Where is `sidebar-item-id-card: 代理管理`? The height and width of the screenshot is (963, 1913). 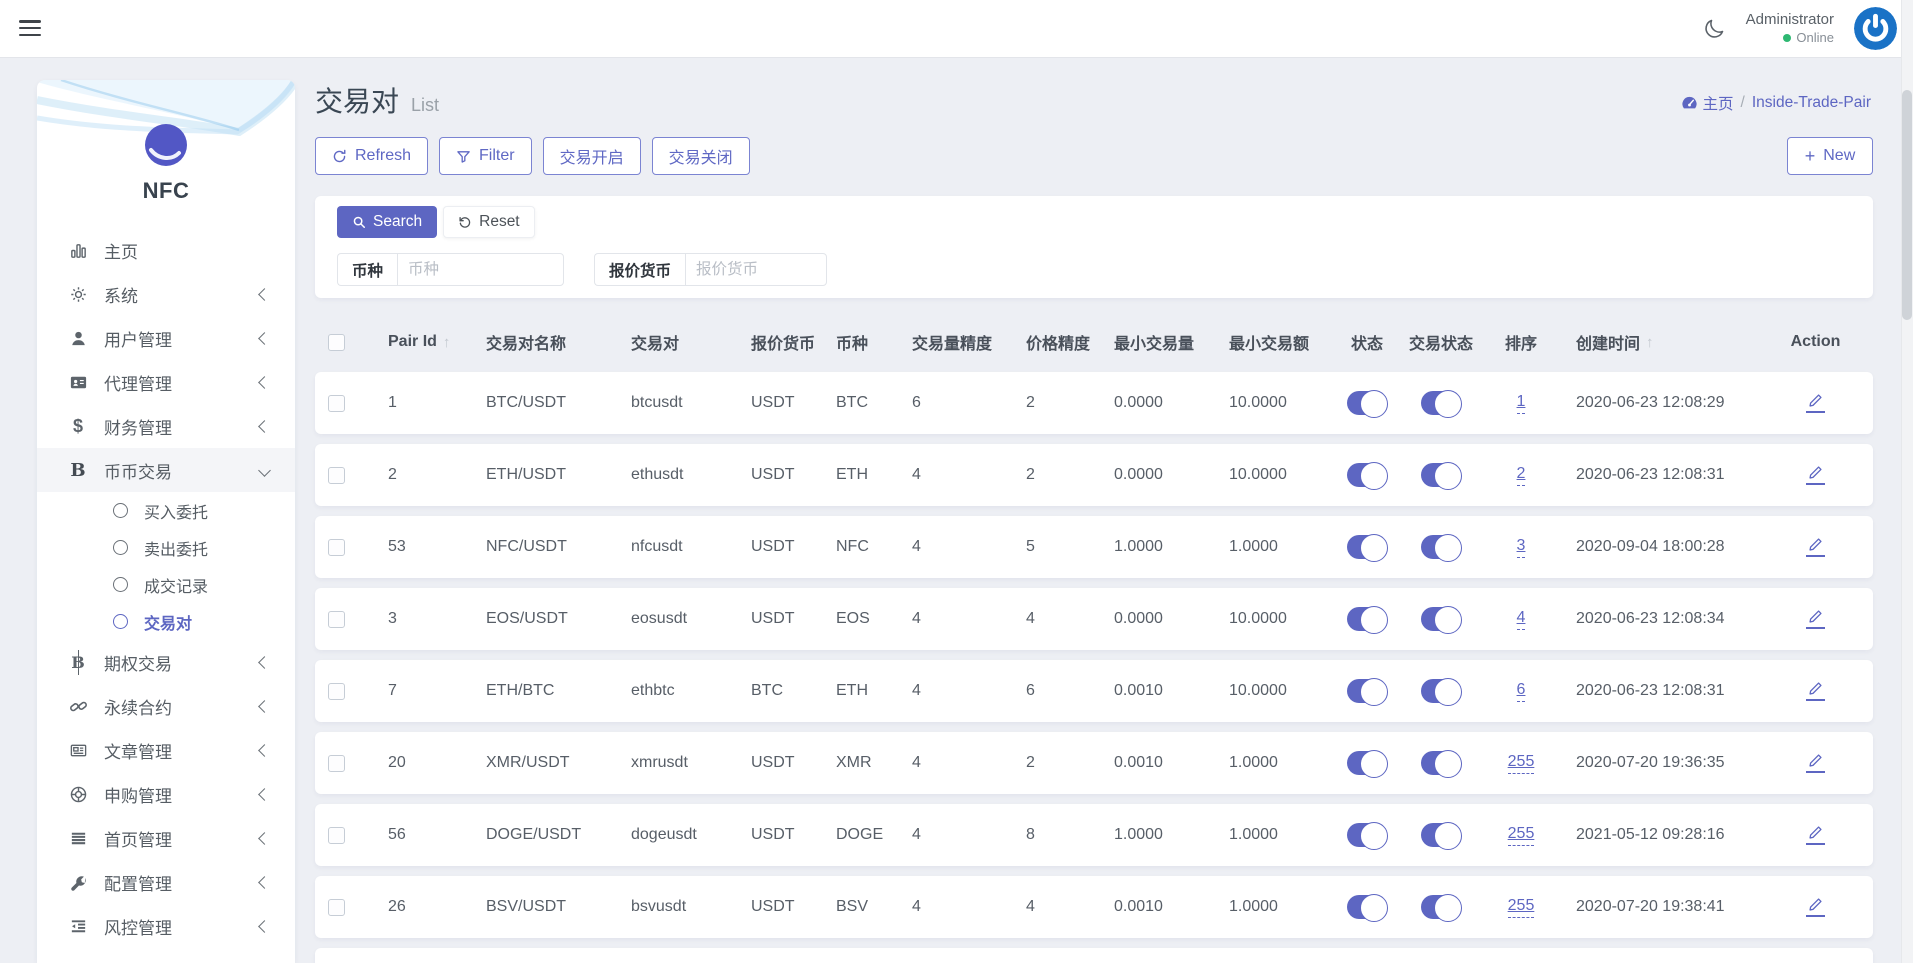
sidebar-item-id-card: 代理管理 is located at coordinates (166, 382).